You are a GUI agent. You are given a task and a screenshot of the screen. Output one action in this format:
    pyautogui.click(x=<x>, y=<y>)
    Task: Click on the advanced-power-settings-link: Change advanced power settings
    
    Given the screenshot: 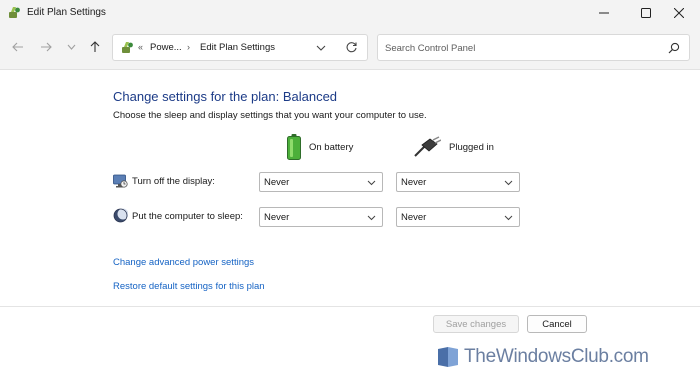 What is the action you would take?
    pyautogui.click(x=183, y=262)
    